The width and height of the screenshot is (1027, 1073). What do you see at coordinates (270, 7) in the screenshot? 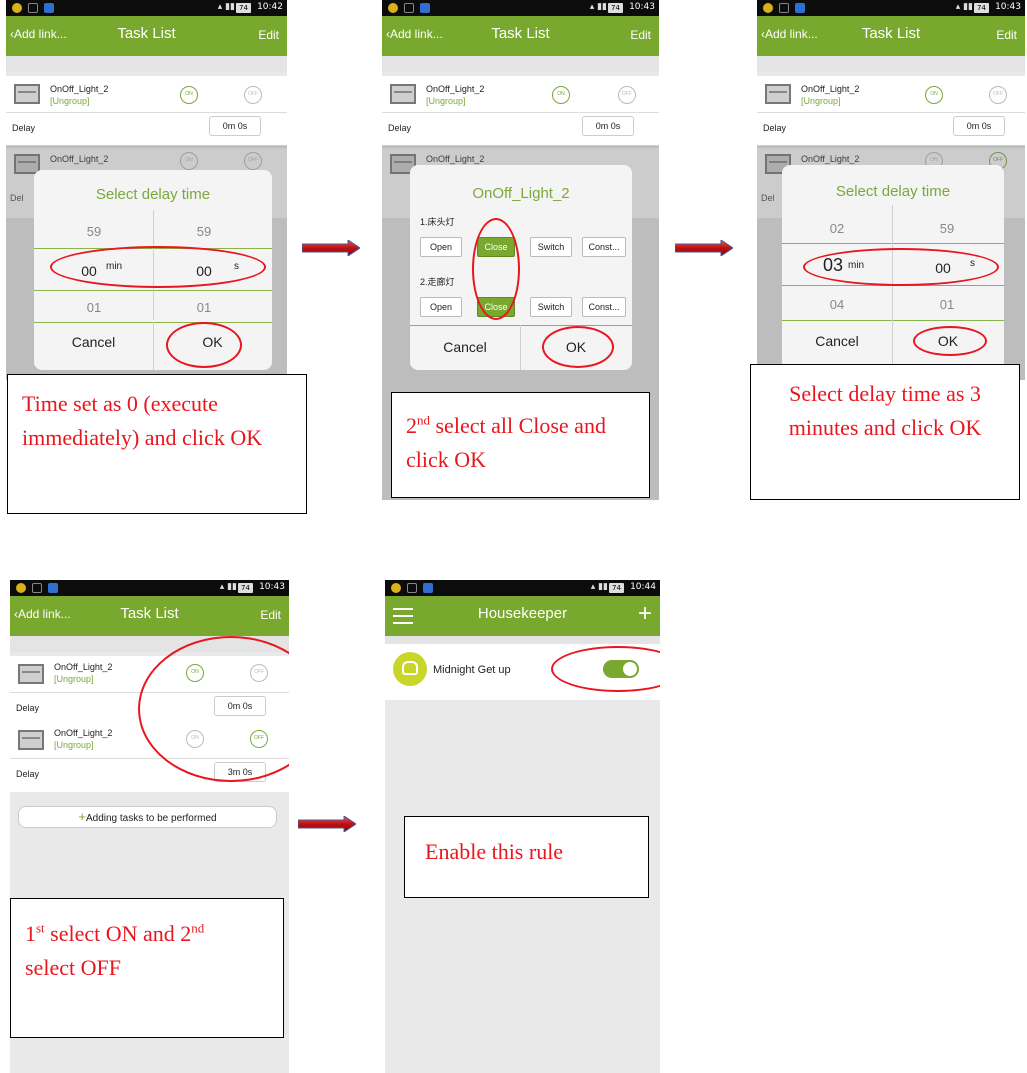
I see `clock: 10:42` at bounding box center [270, 7].